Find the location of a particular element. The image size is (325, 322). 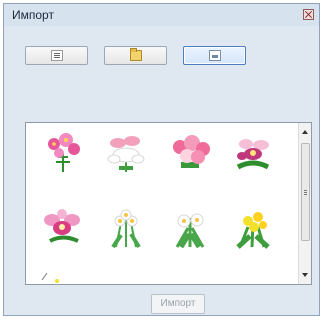

scroll-thumb is located at coordinates (305, 192).